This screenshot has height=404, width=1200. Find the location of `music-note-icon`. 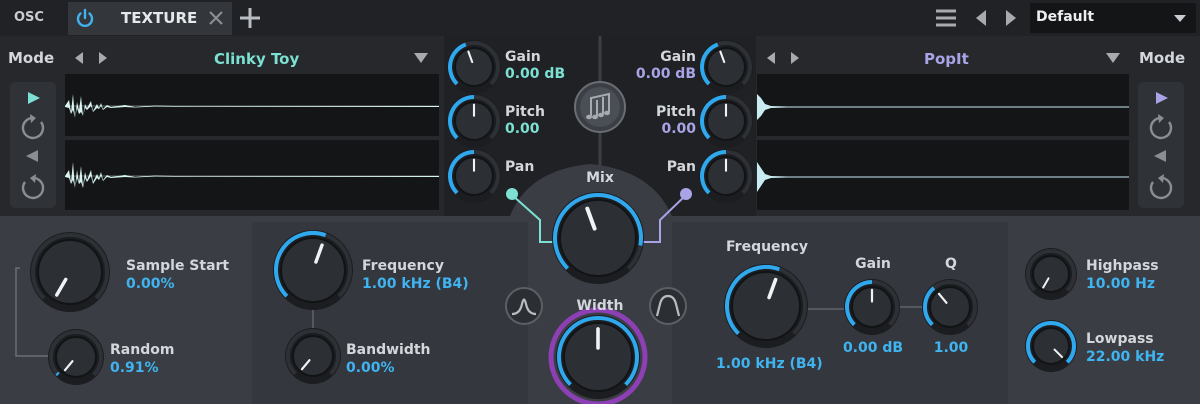

music-note-icon is located at coordinates (600, 107).